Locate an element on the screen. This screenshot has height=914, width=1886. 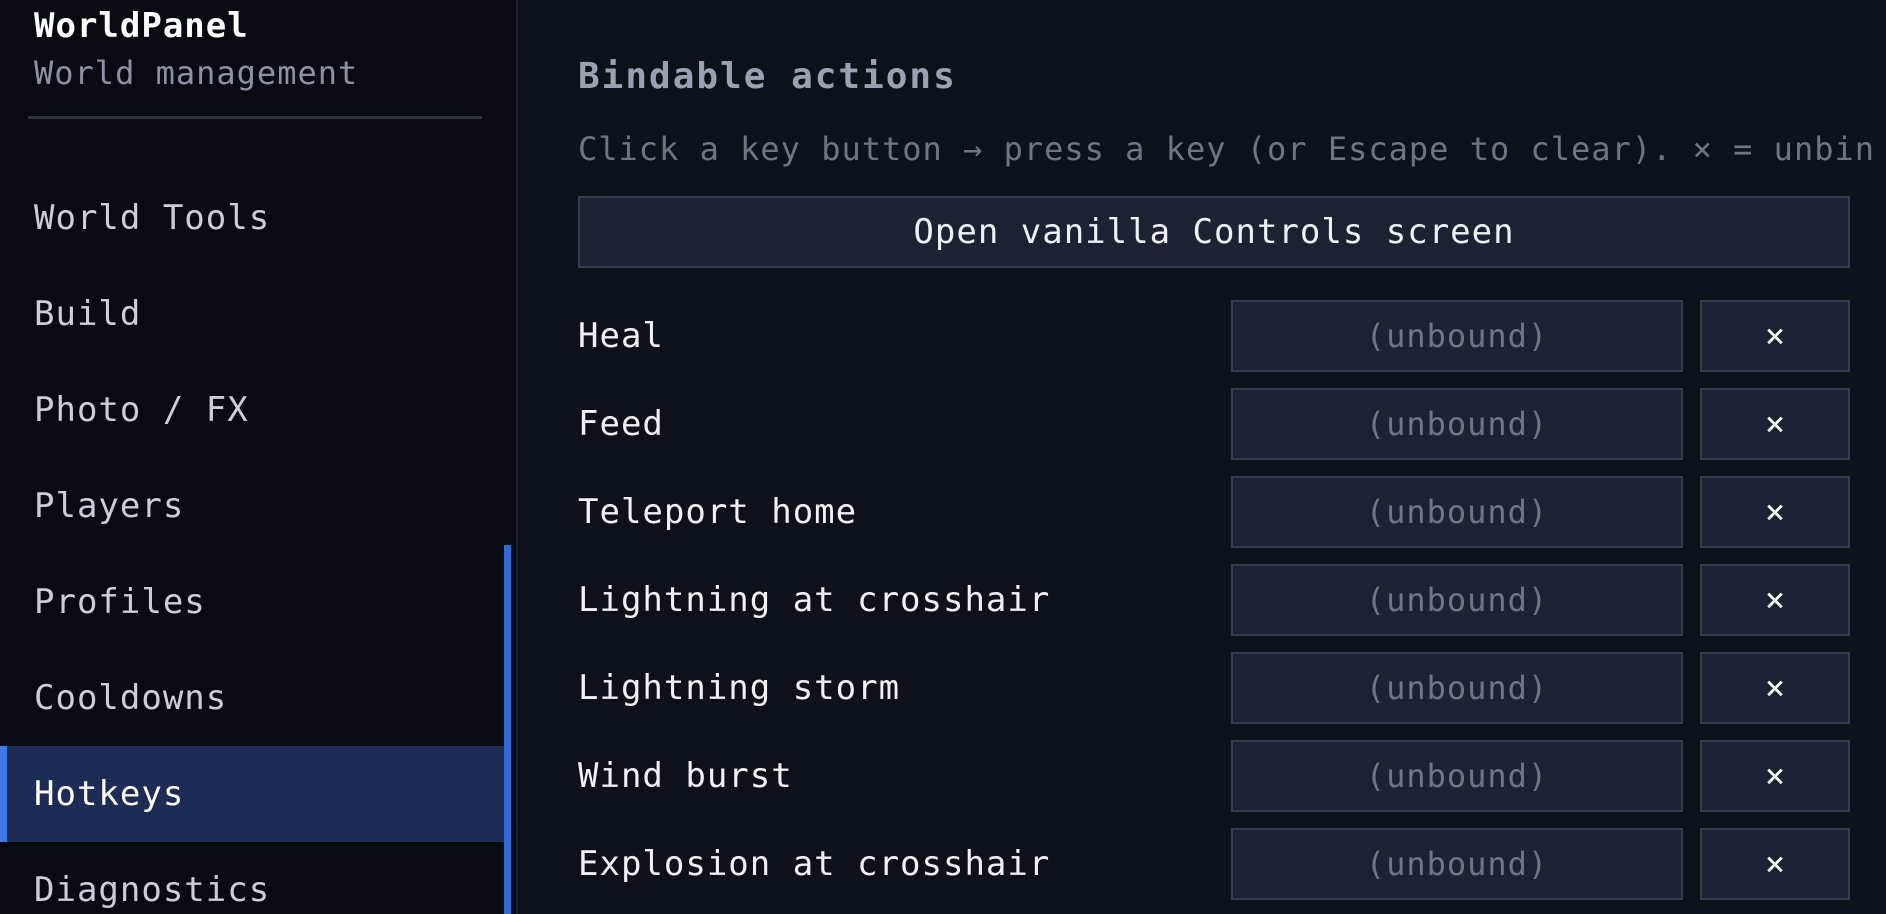
action-label: Explosion at crosshair is located at coordinates (814, 864).